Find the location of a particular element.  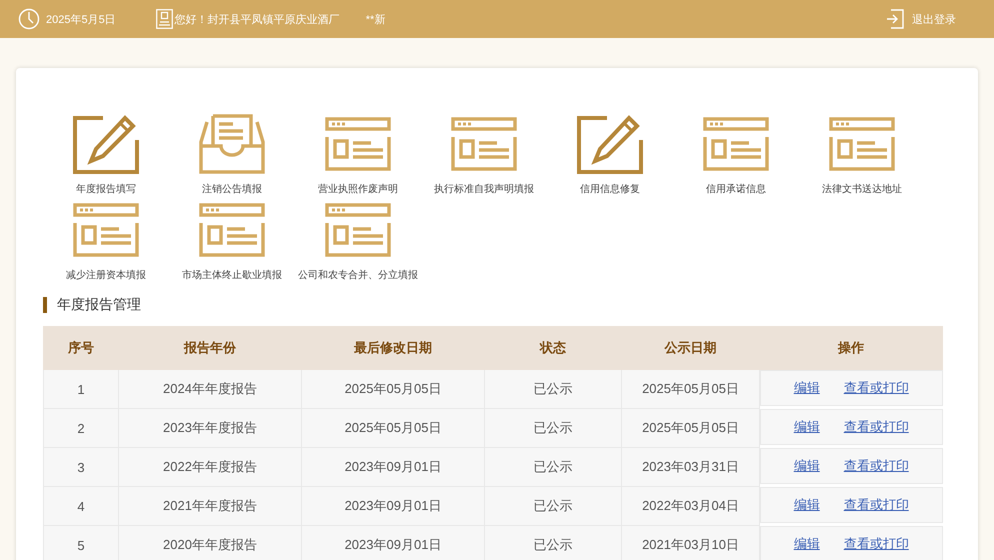

shortcut-item: 注销公告填报 is located at coordinates (232, 155).